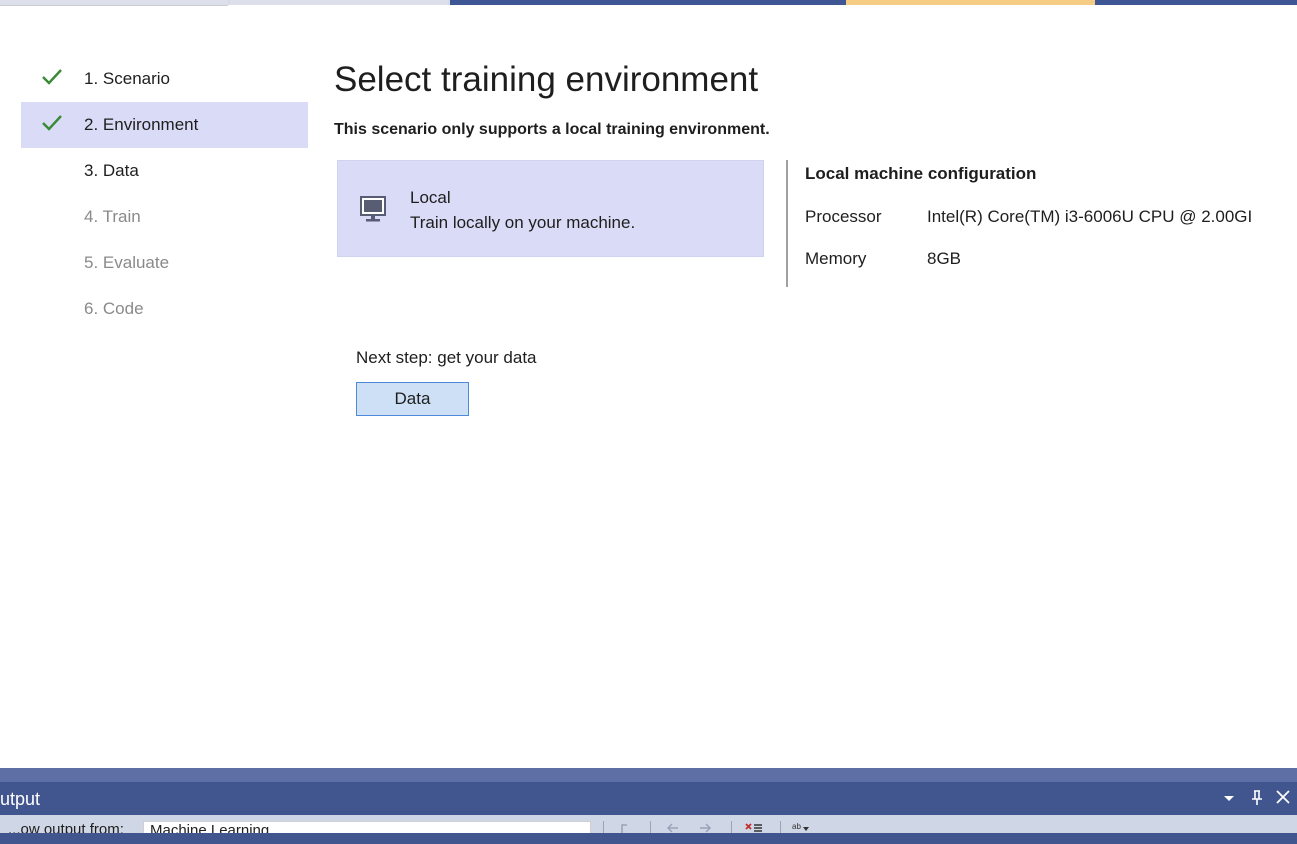  I want to click on step-code: 6. Code, so click(164, 309).